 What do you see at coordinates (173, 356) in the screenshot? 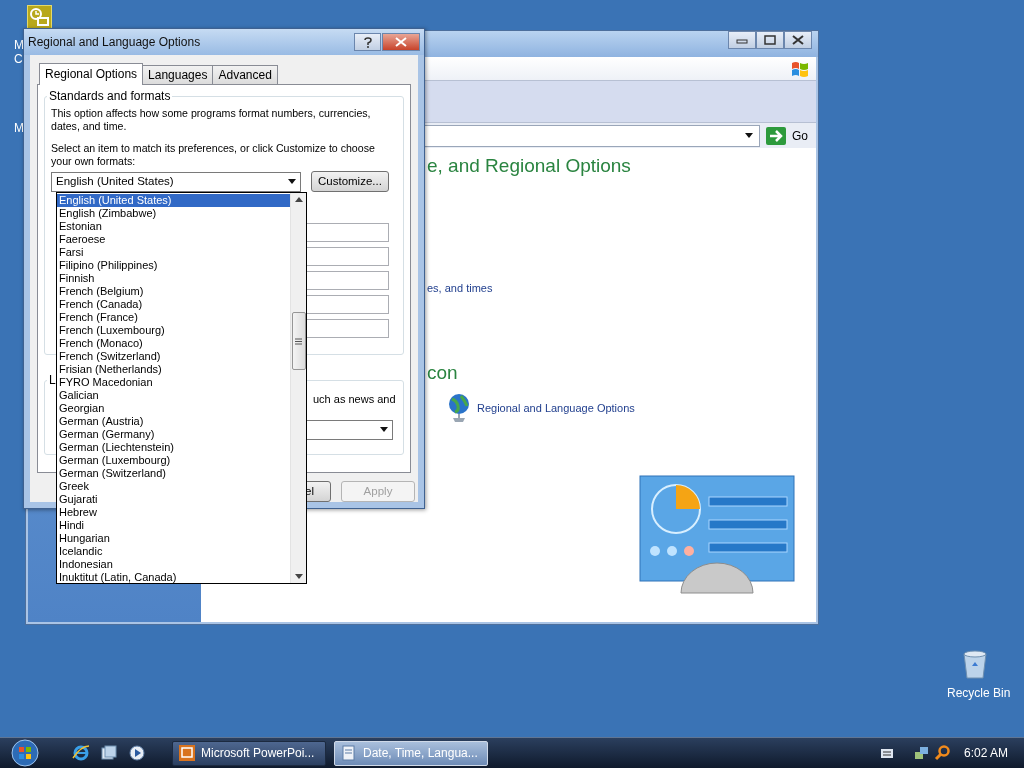
I see `list-item: French (Switzerland)` at bounding box center [173, 356].